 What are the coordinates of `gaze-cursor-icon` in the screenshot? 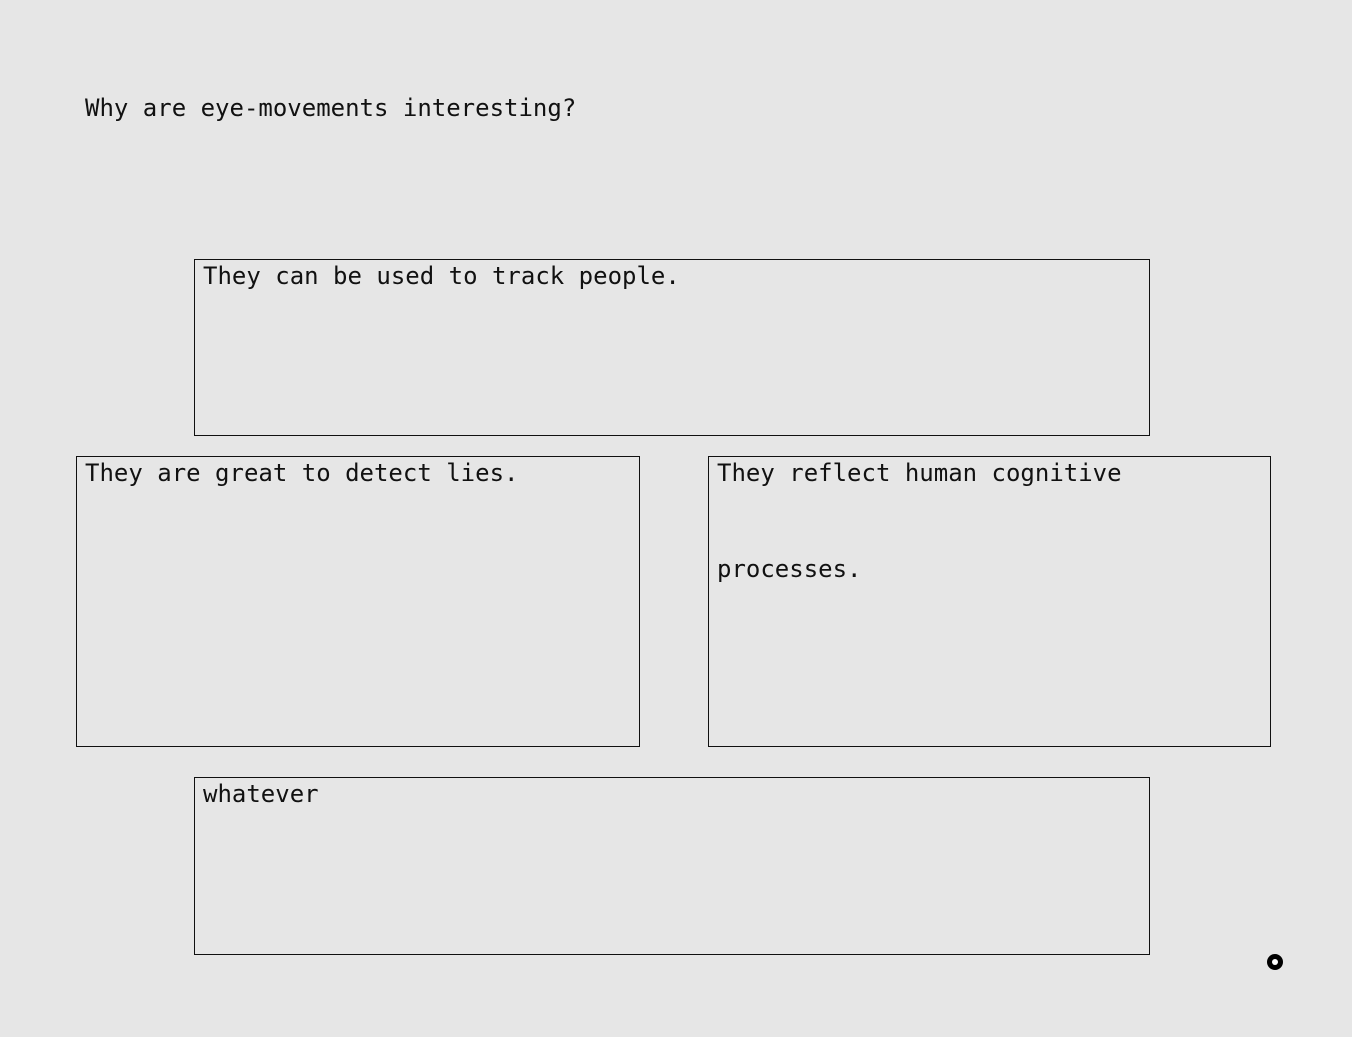 It's located at (1275, 962).